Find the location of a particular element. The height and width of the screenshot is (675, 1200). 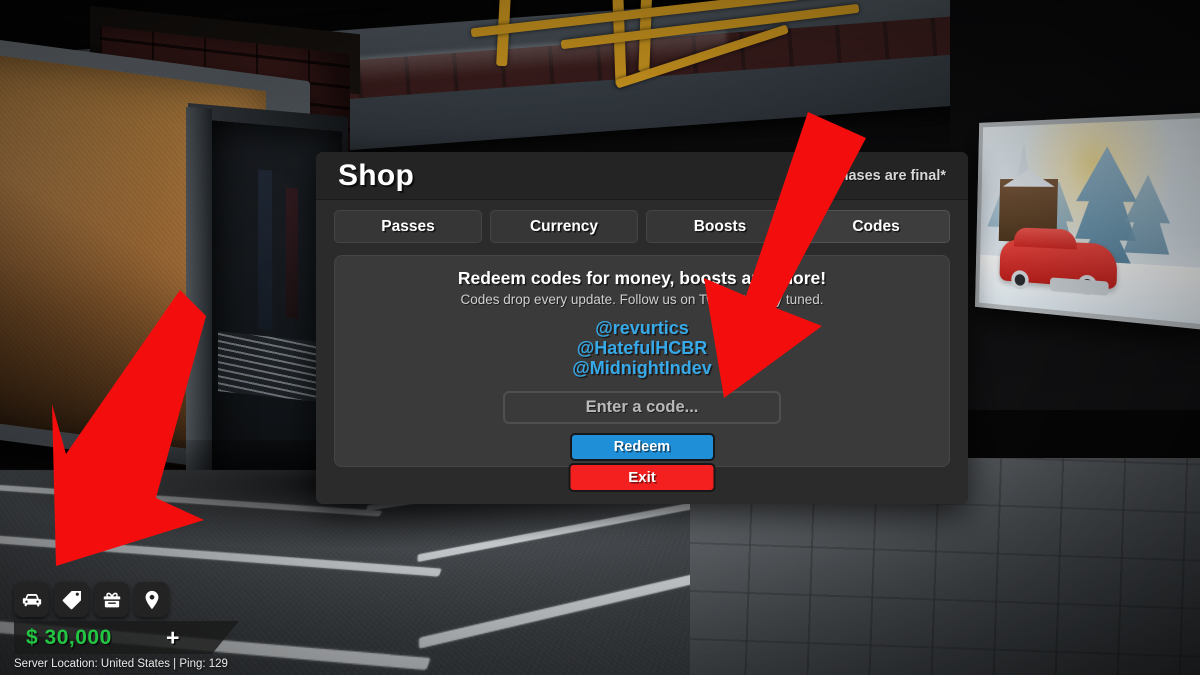

tab-codes: Codes is located at coordinates (876, 226).